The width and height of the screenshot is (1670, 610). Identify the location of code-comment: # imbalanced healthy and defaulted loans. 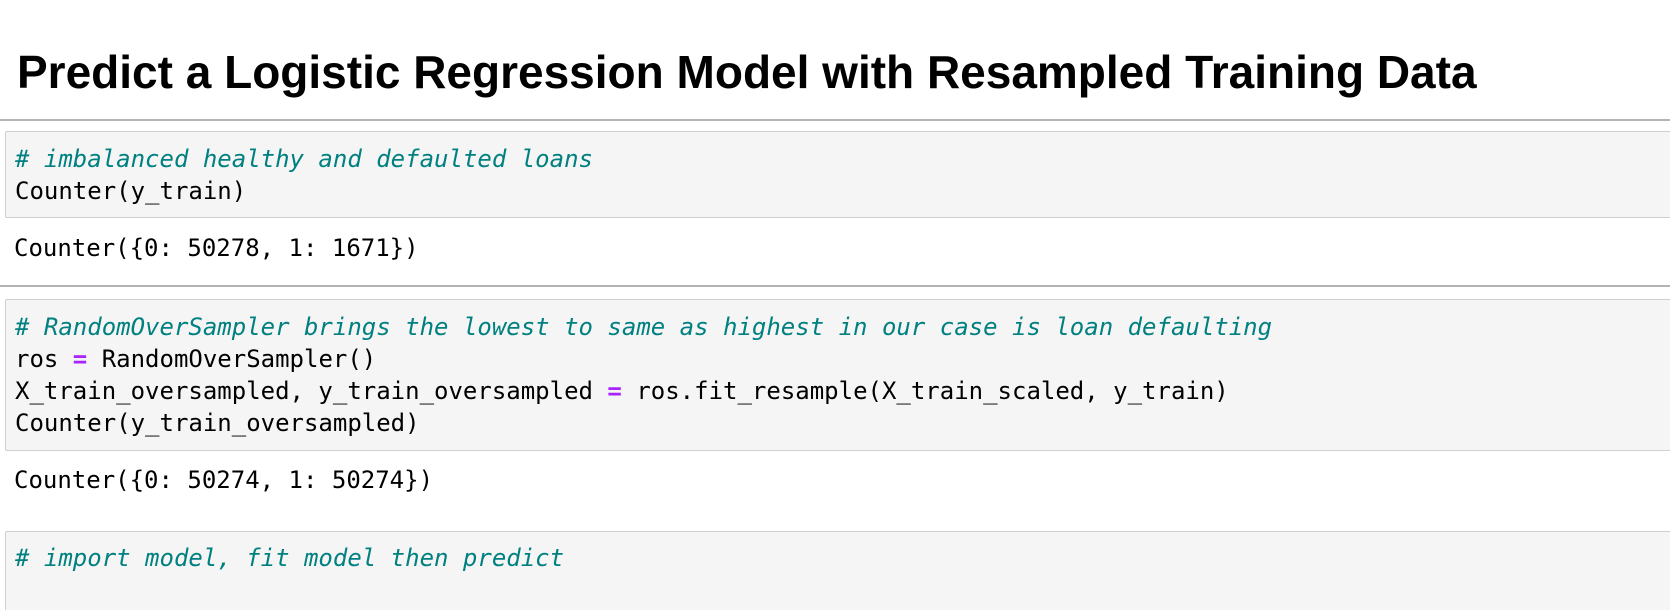
(304, 159).